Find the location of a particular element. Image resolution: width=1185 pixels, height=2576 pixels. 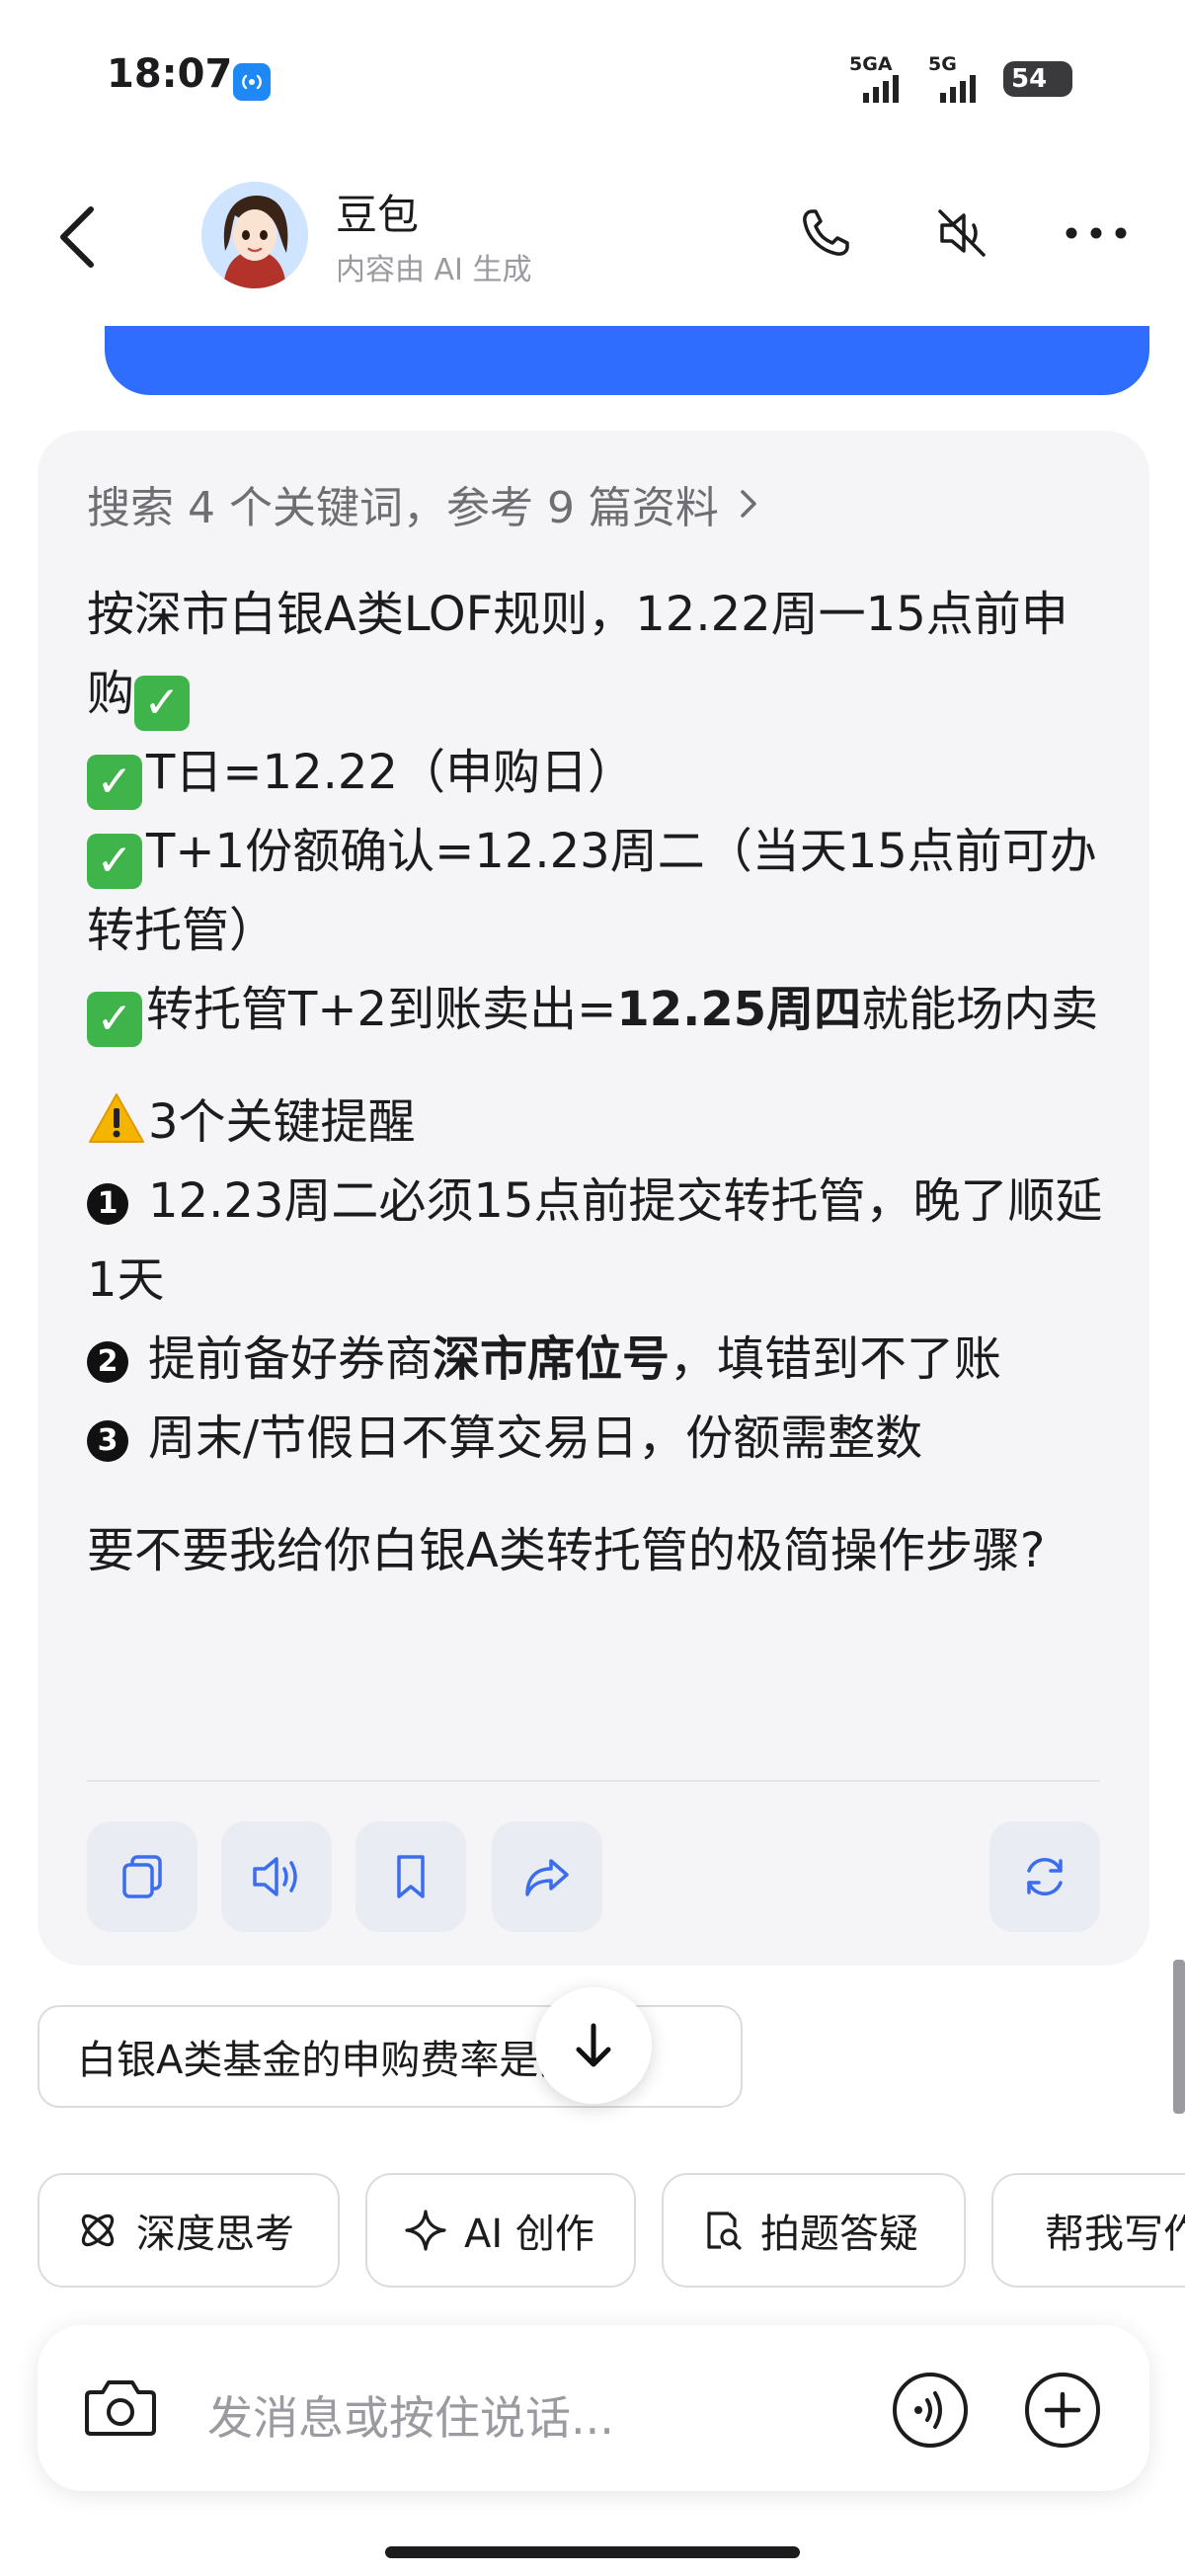

search-references-link: 搜索 4 个关键词，参考 9 篇资料 is located at coordinates (424, 503).